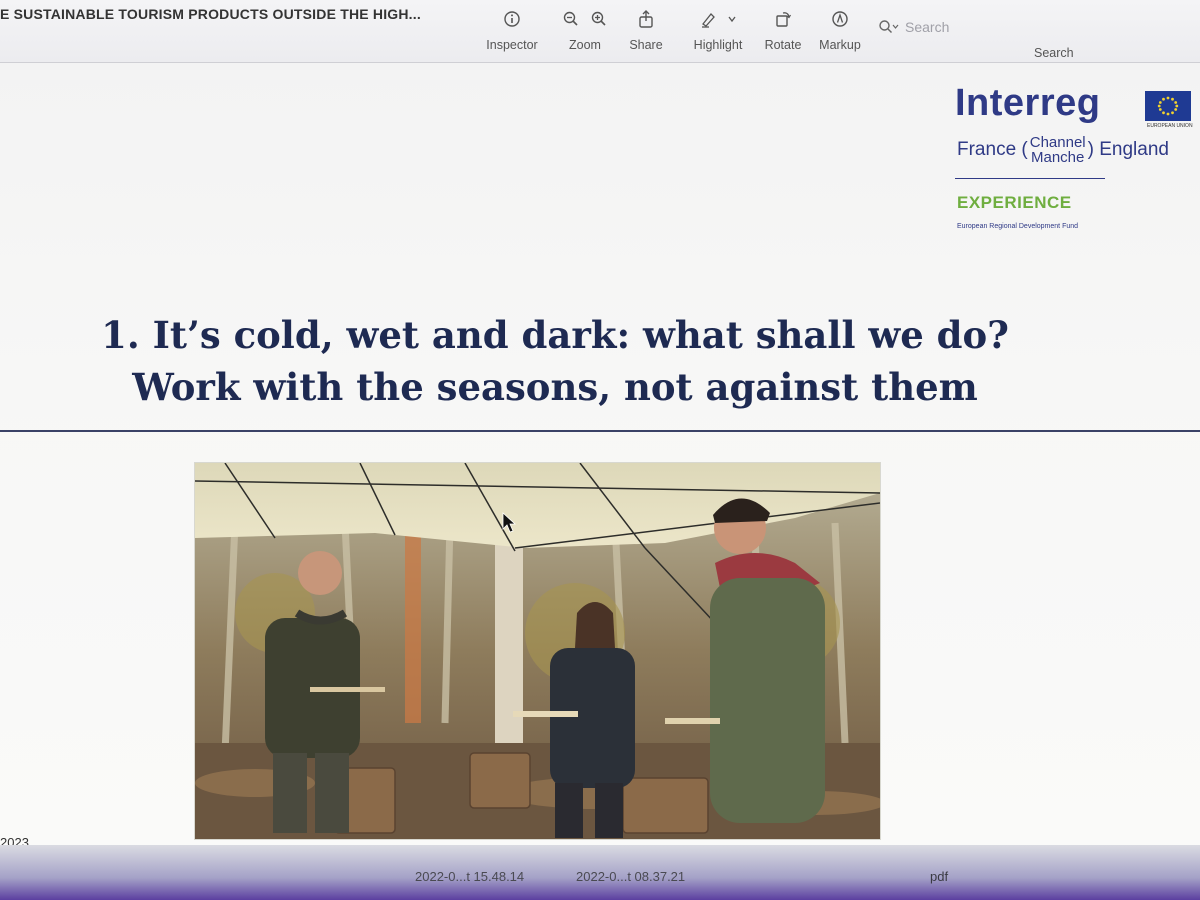 The height and width of the screenshot is (900, 1200). Describe the element at coordinates (646, 19) in the screenshot. I see `share-icon` at that location.